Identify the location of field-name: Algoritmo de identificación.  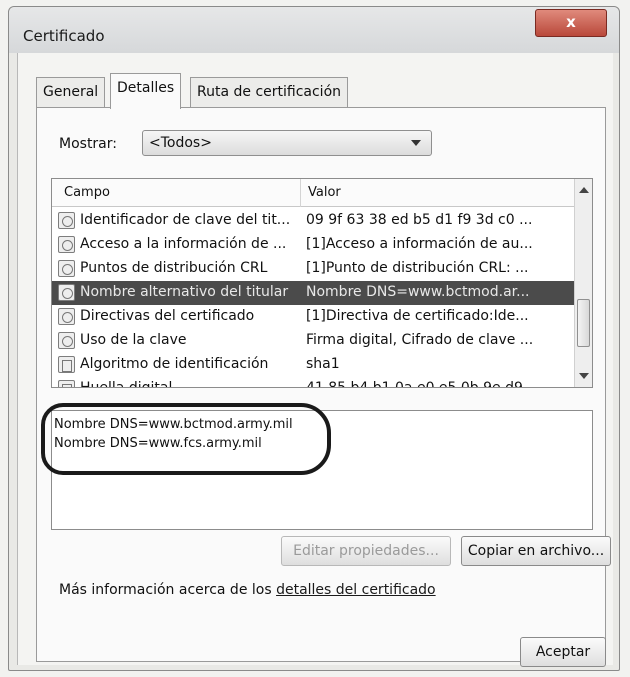
(174, 364).